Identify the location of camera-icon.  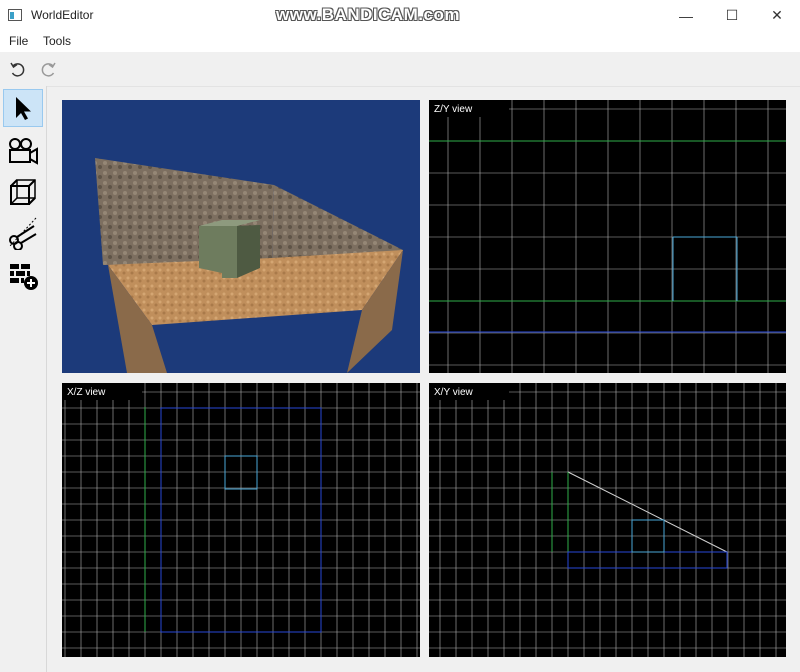
(23, 151).